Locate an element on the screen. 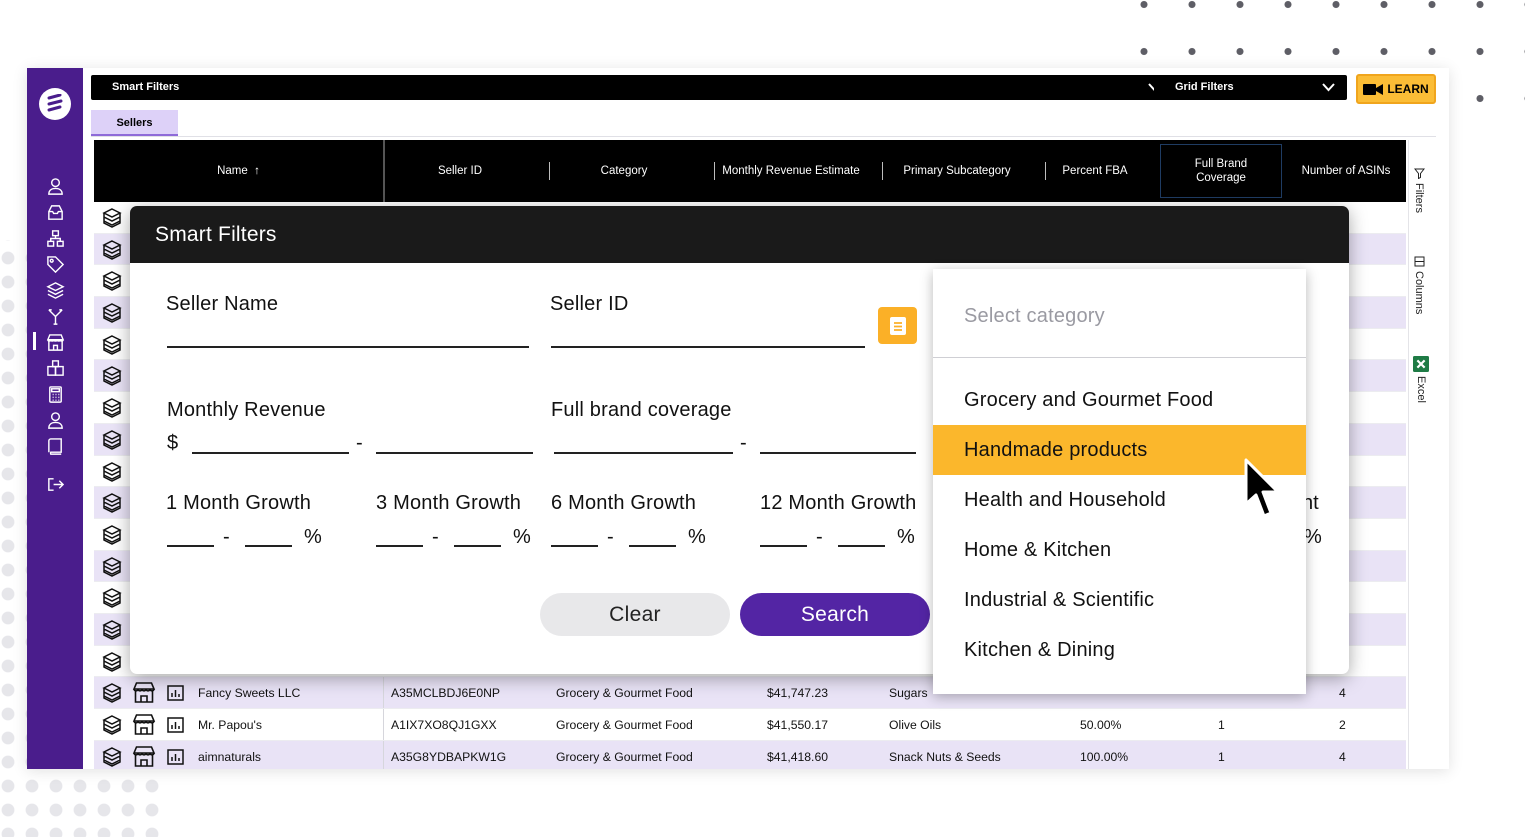 The height and width of the screenshot is (837, 1525). app-logo is located at coordinates (55, 104).